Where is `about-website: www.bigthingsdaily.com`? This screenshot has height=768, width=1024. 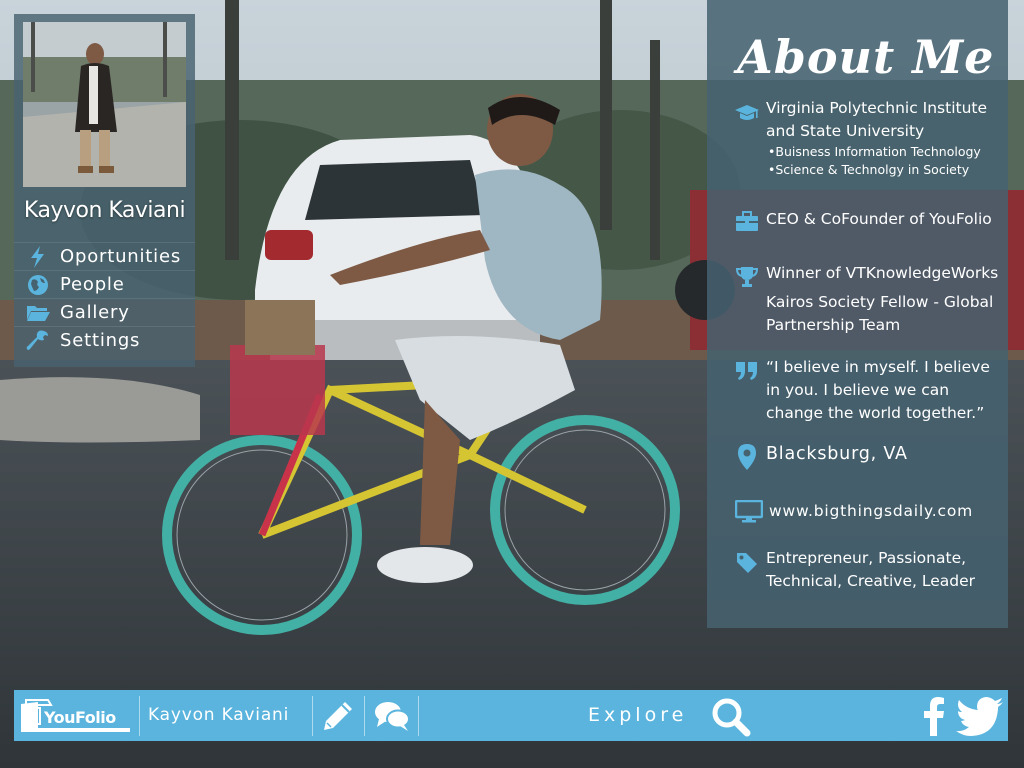 about-website: www.bigthingsdaily.com is located at coordinates (868, 513).